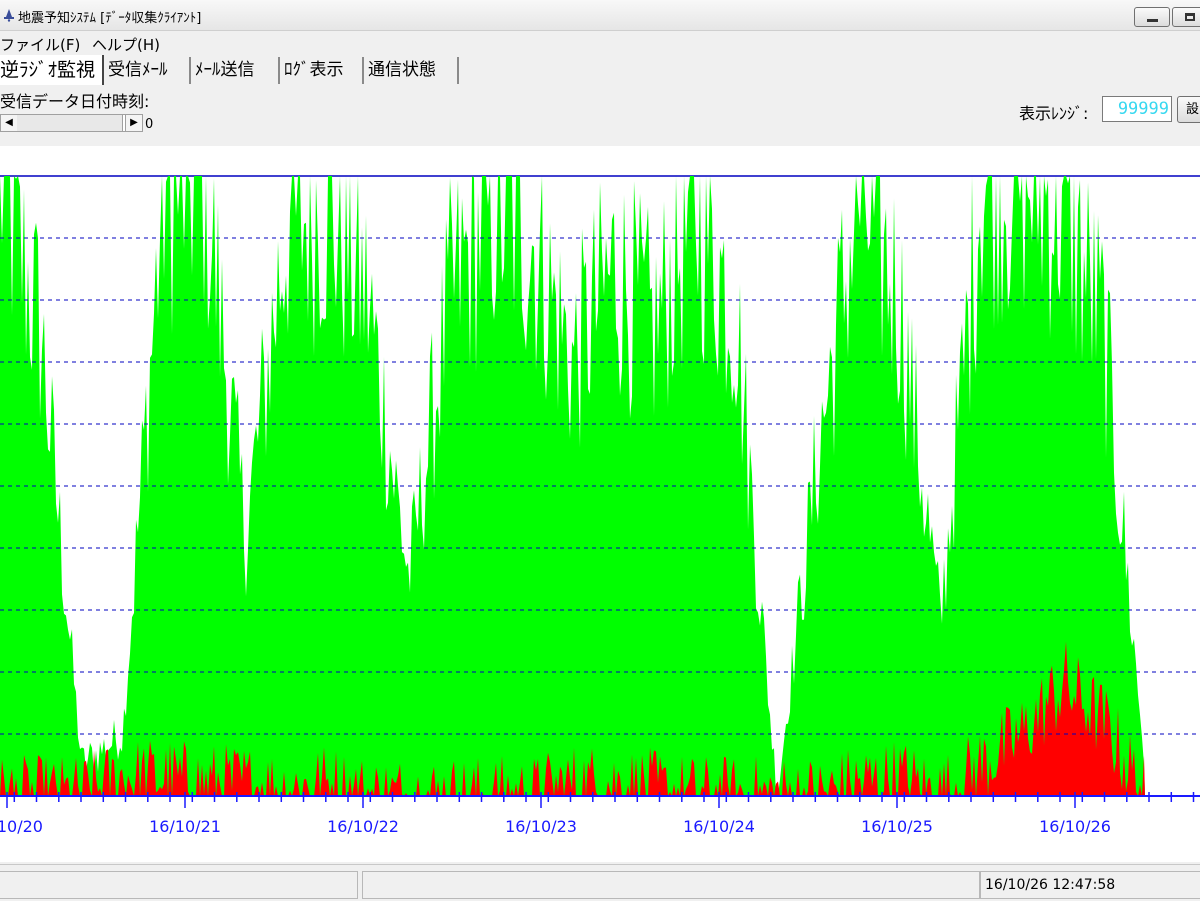  What do you see at coordinates (9, 15) in the screenshot?
I see `app-bell-icon` at bounding box center [9, 15].